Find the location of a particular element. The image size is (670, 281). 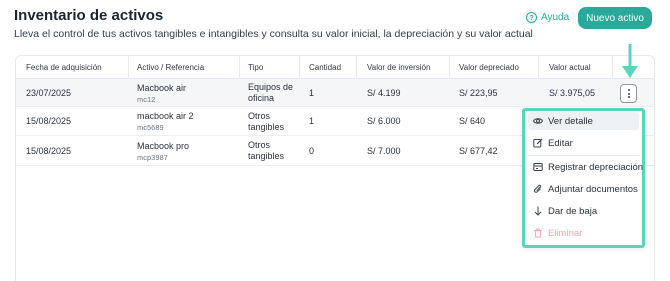

column-header-actual: Valor actual is located at coordinates (570, 67).